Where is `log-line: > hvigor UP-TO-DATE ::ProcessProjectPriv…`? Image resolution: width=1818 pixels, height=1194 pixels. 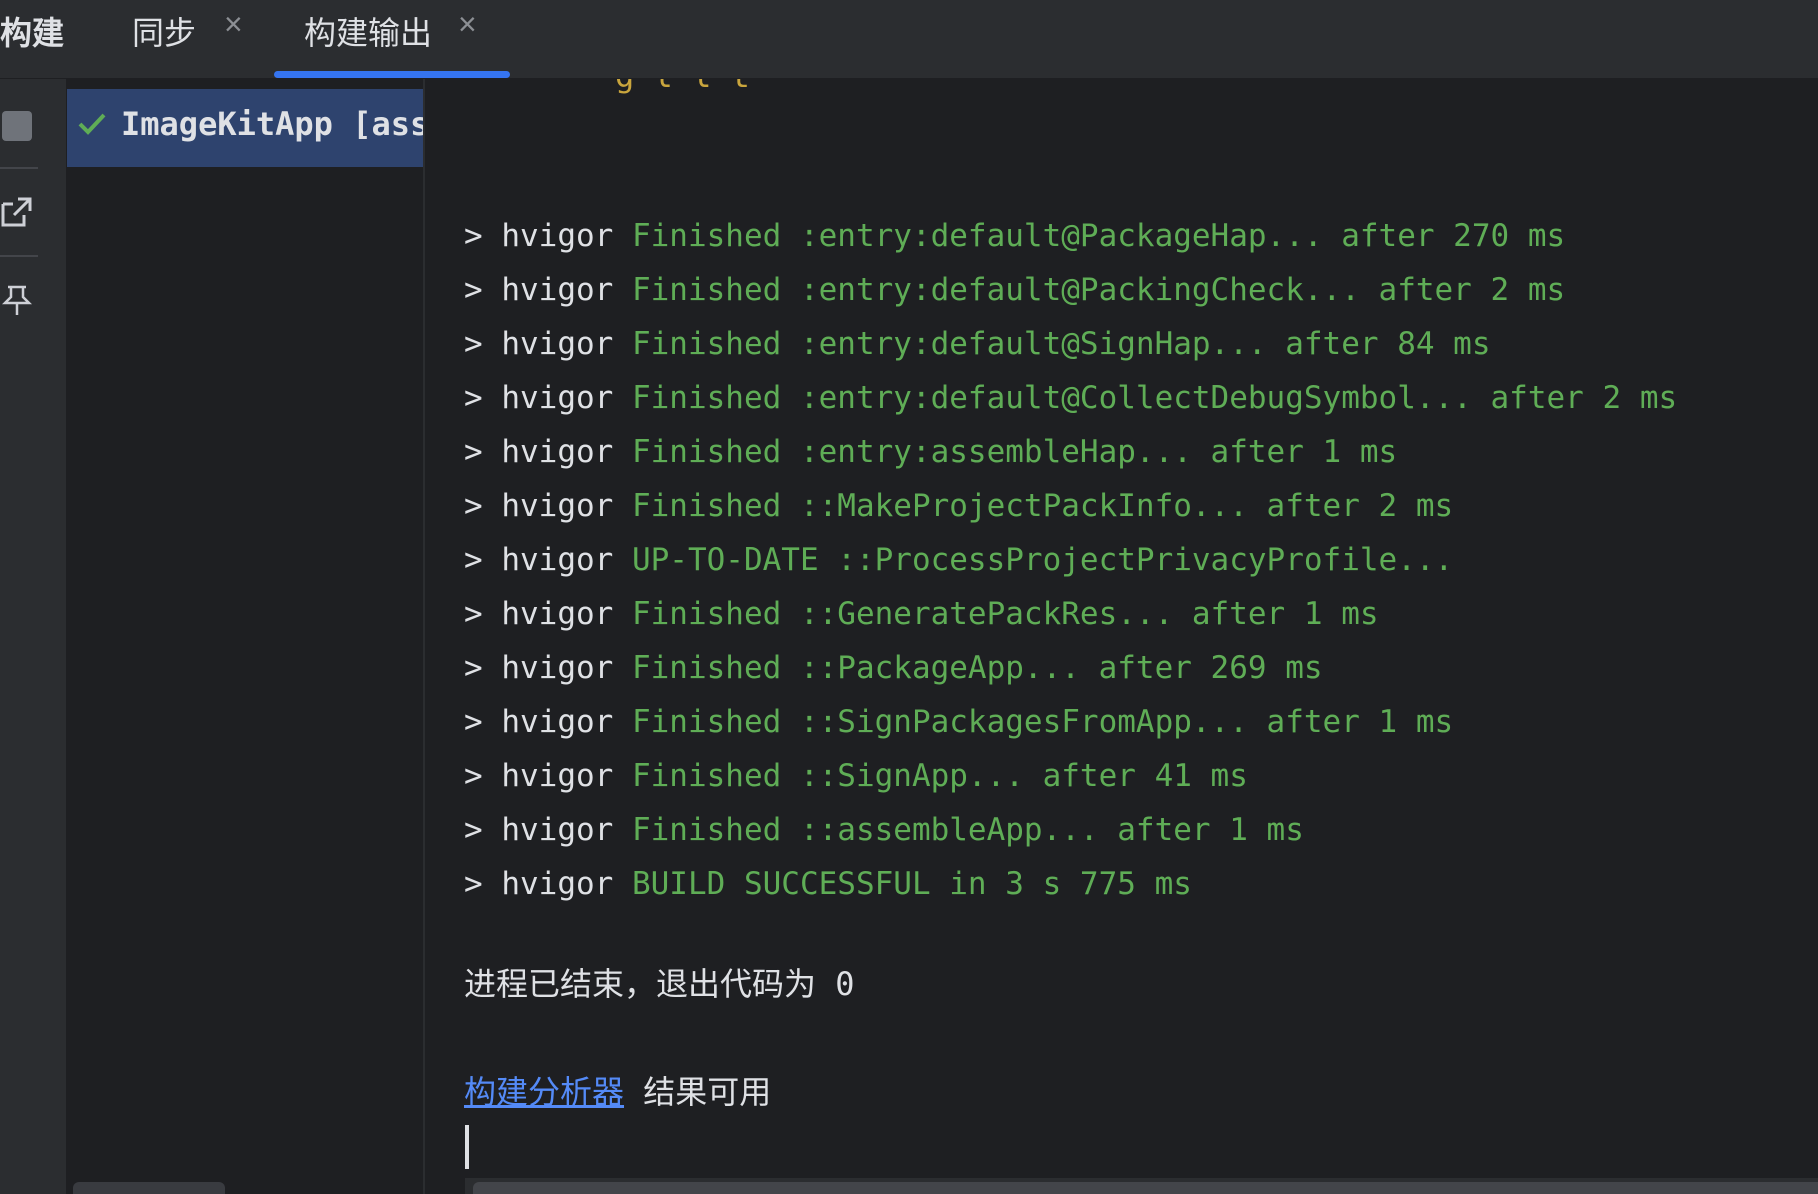
log-line: > hvigor UP-TO-DATE ::ProcessProjectPriv… is located at coordinates (1070, 560).